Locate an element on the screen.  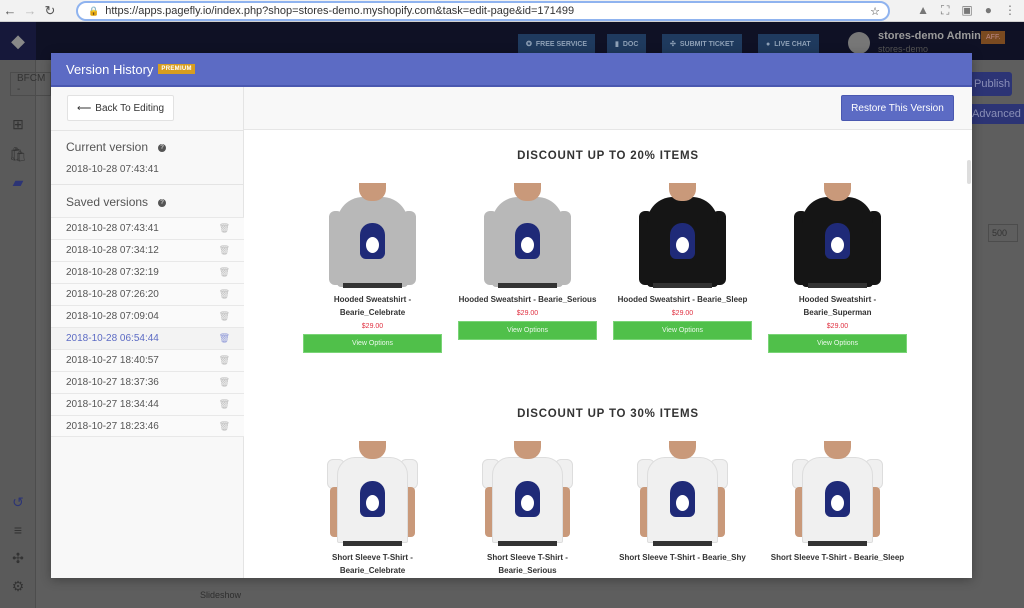
product-name: Hooded Sweatshirt - Bearie_Sleep is located at coordinates (682, 299).